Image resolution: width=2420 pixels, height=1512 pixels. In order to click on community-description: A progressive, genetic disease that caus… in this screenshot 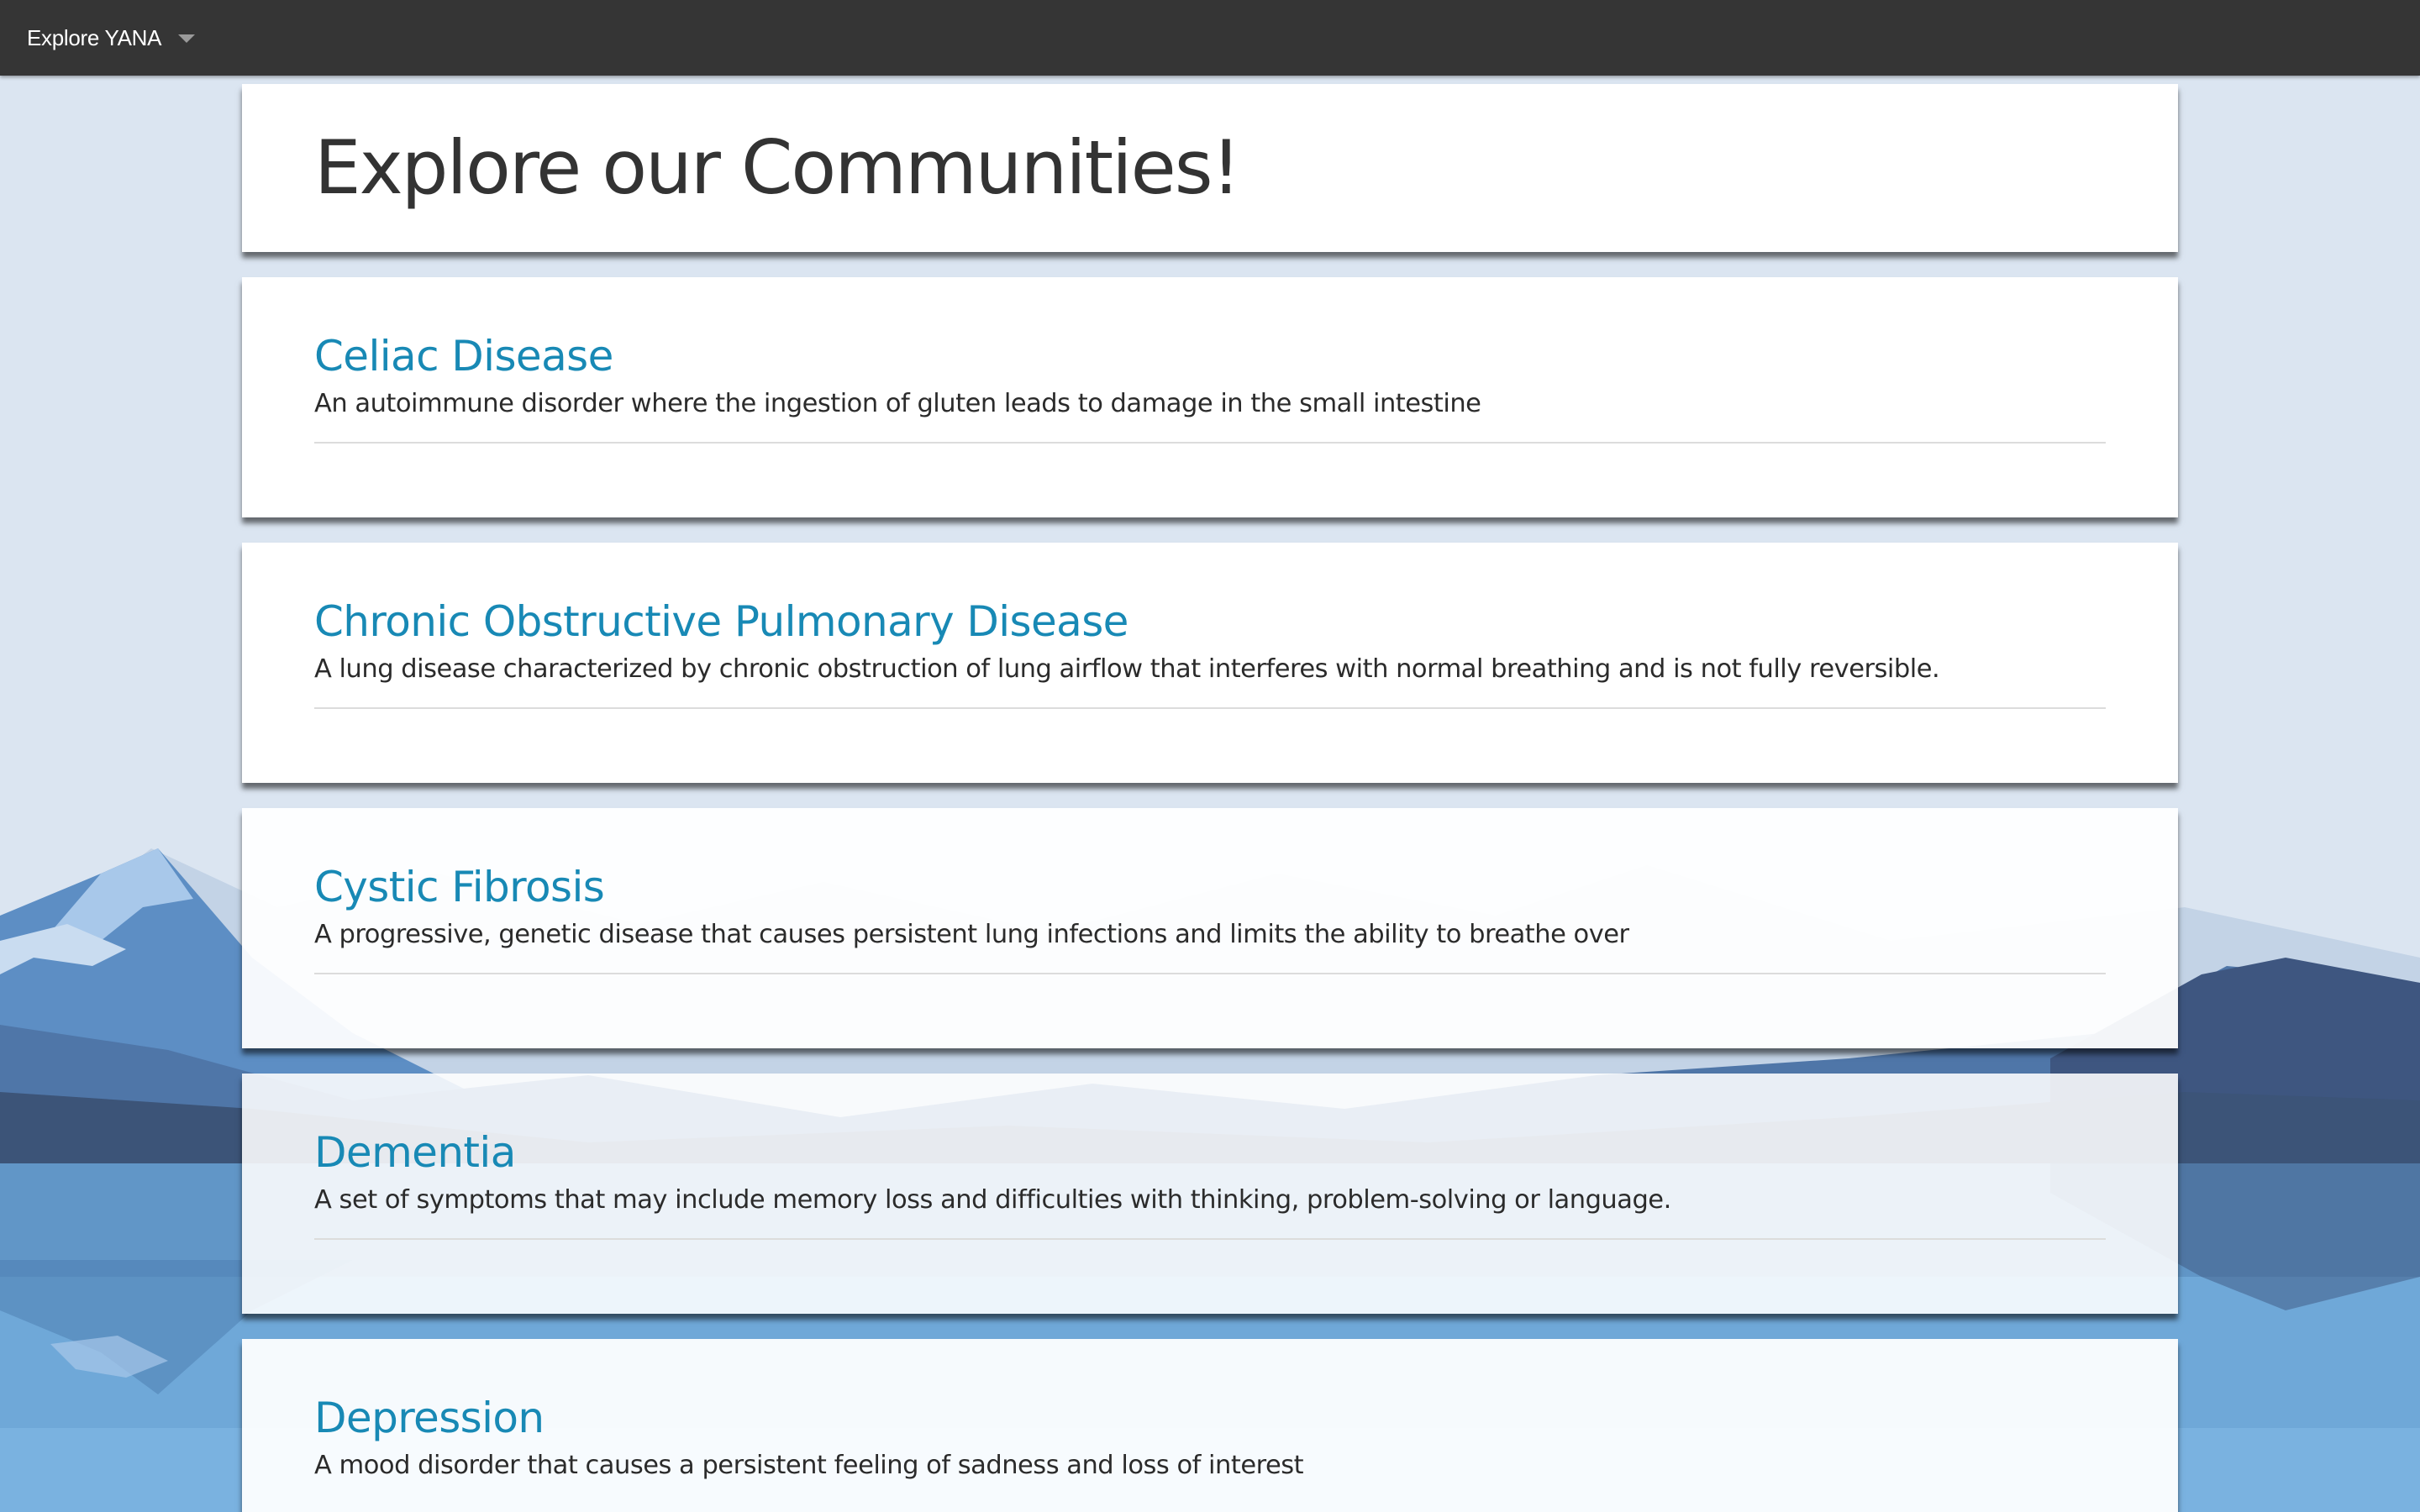, I will do `click(971, 934)`.